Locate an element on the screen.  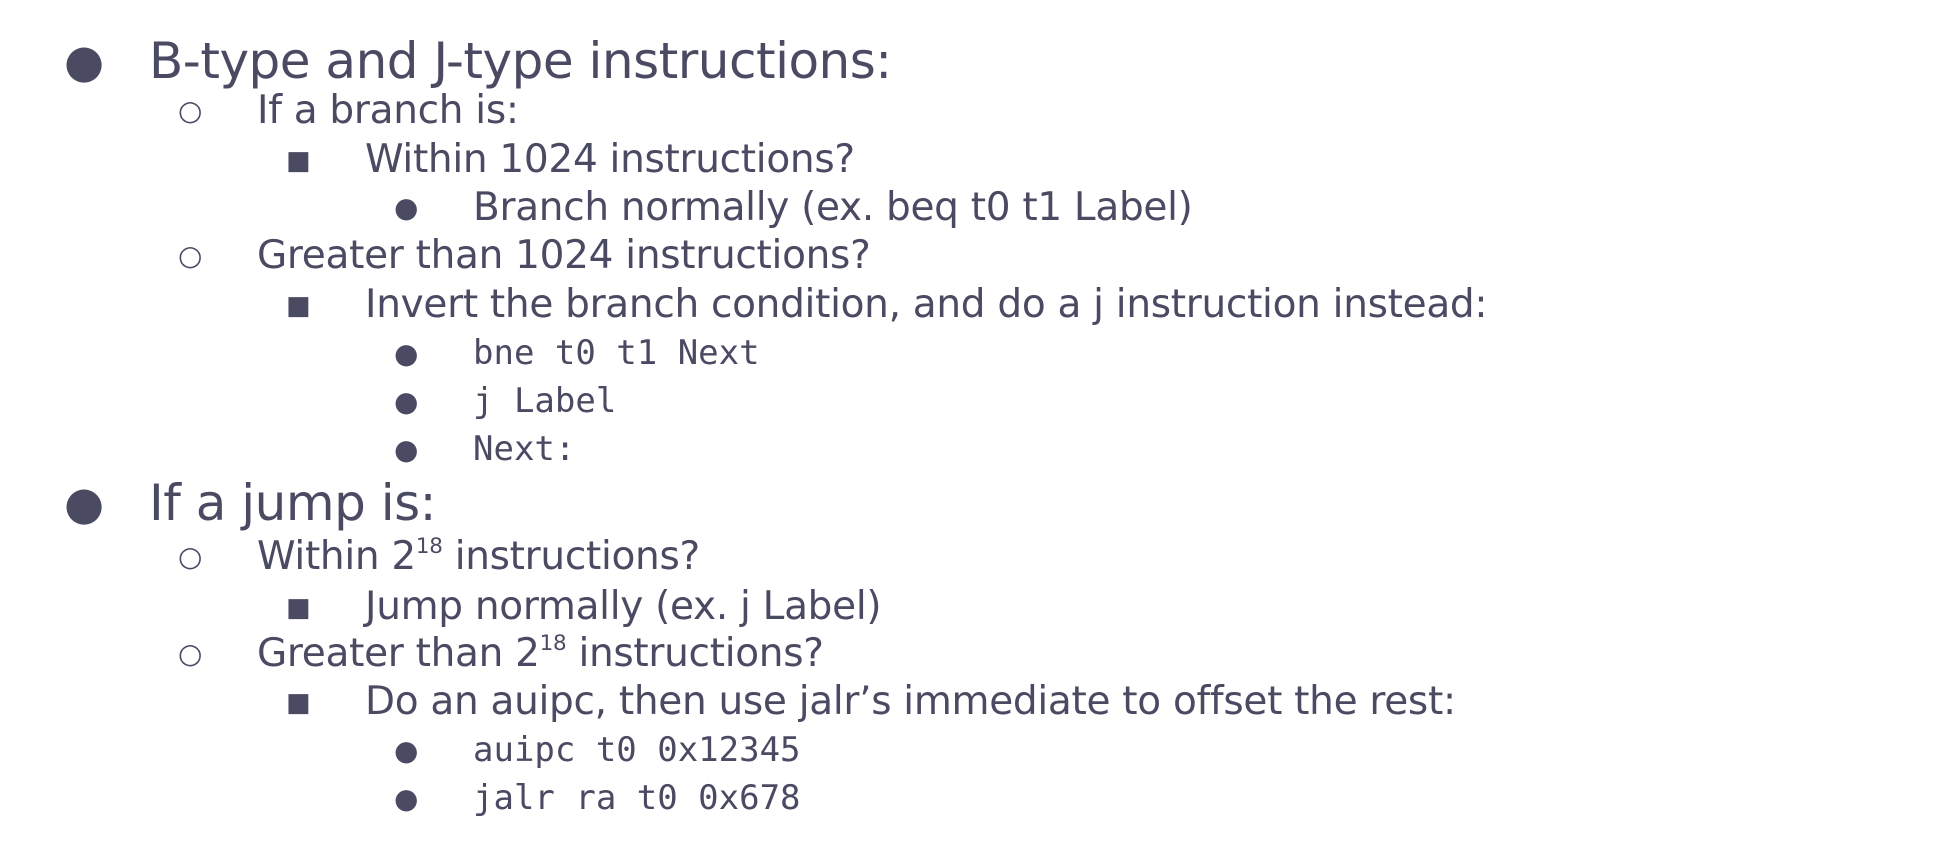
code-line: auipc t0 0x12345 is located at coordinates (637, 750).